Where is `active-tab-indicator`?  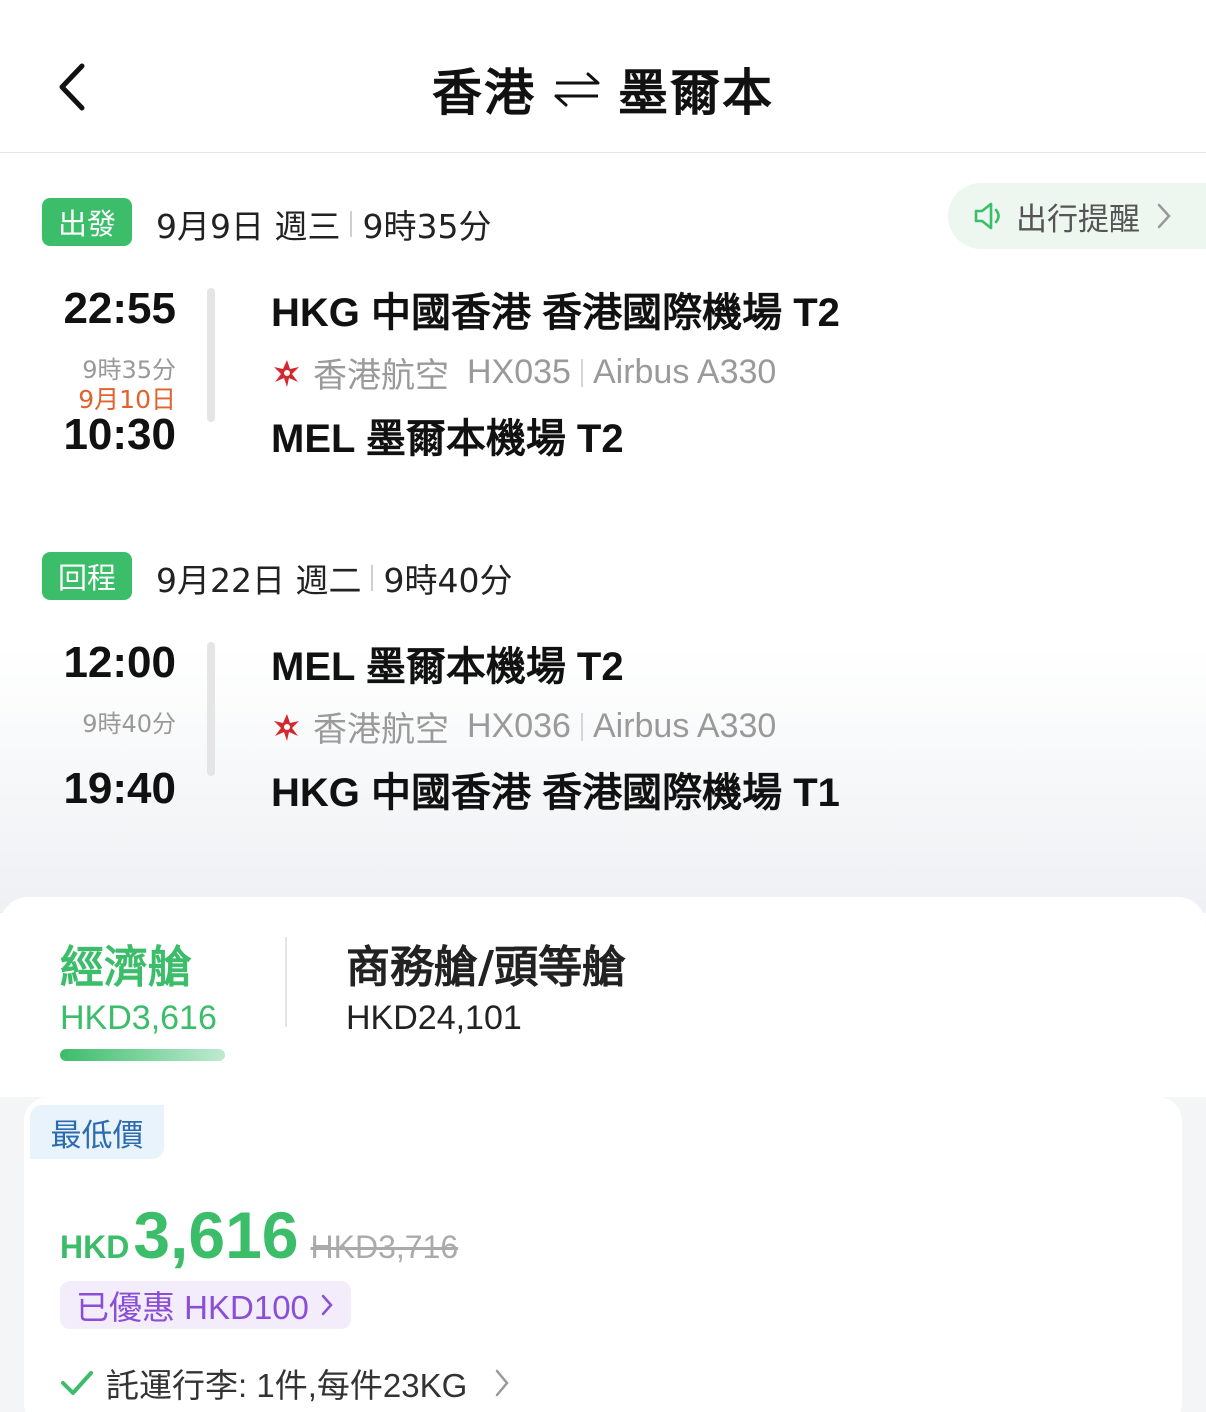 active-tab-indicator is located at coordinates (142, 1055).